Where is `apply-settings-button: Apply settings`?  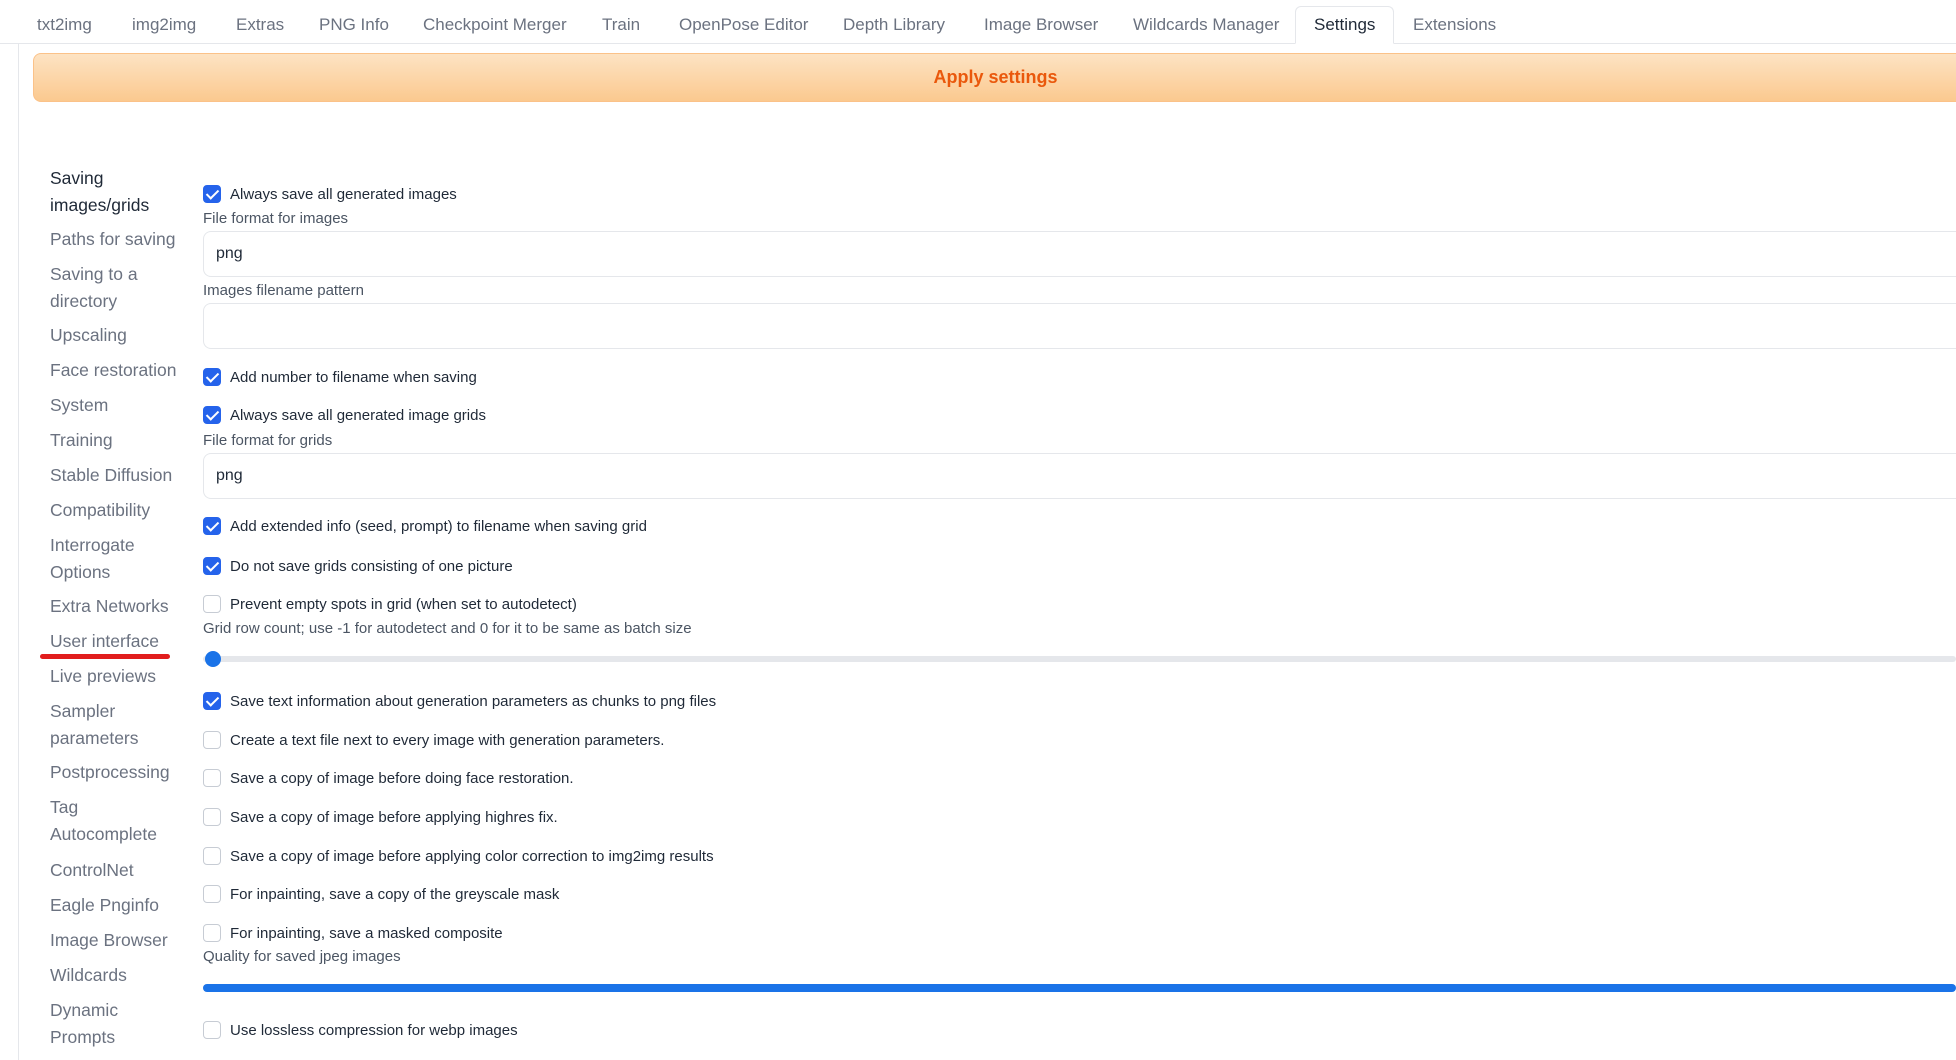
apply-settings-button: Apply settings is located at coordinates (994, 77).